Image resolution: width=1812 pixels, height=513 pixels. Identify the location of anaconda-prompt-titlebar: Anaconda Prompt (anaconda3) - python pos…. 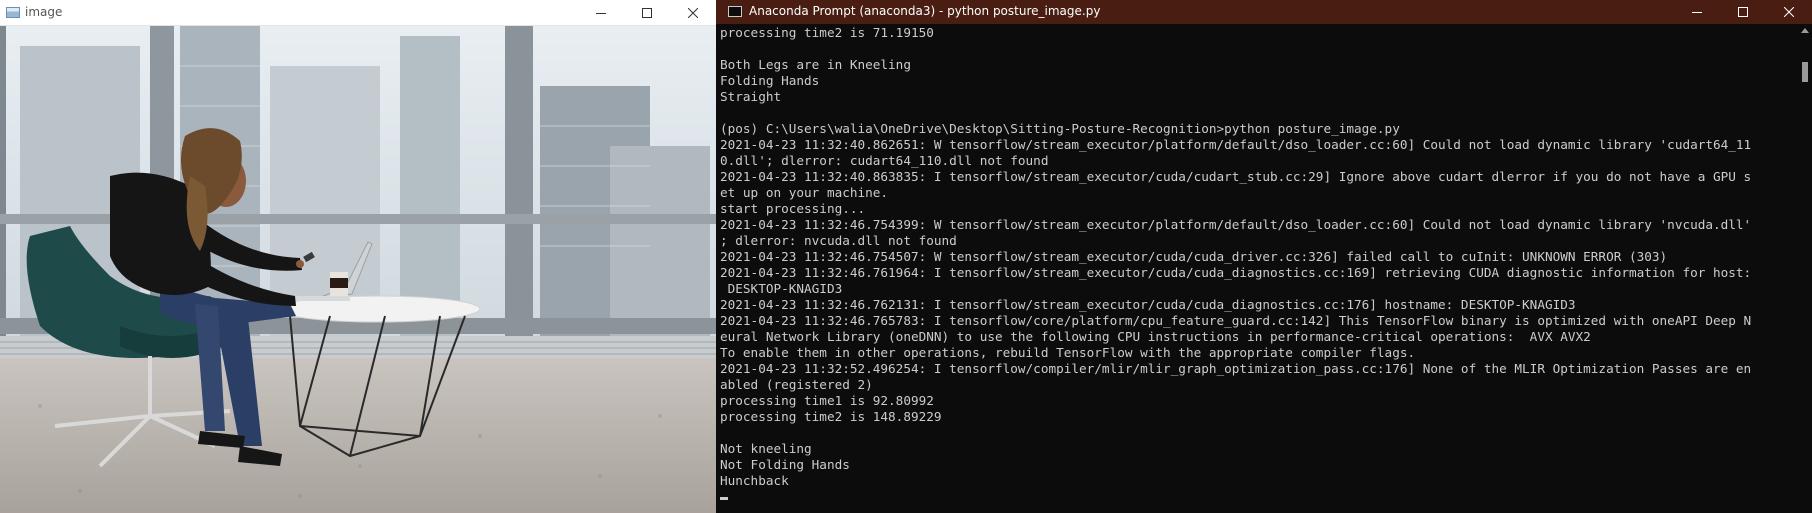
(1264, 12).